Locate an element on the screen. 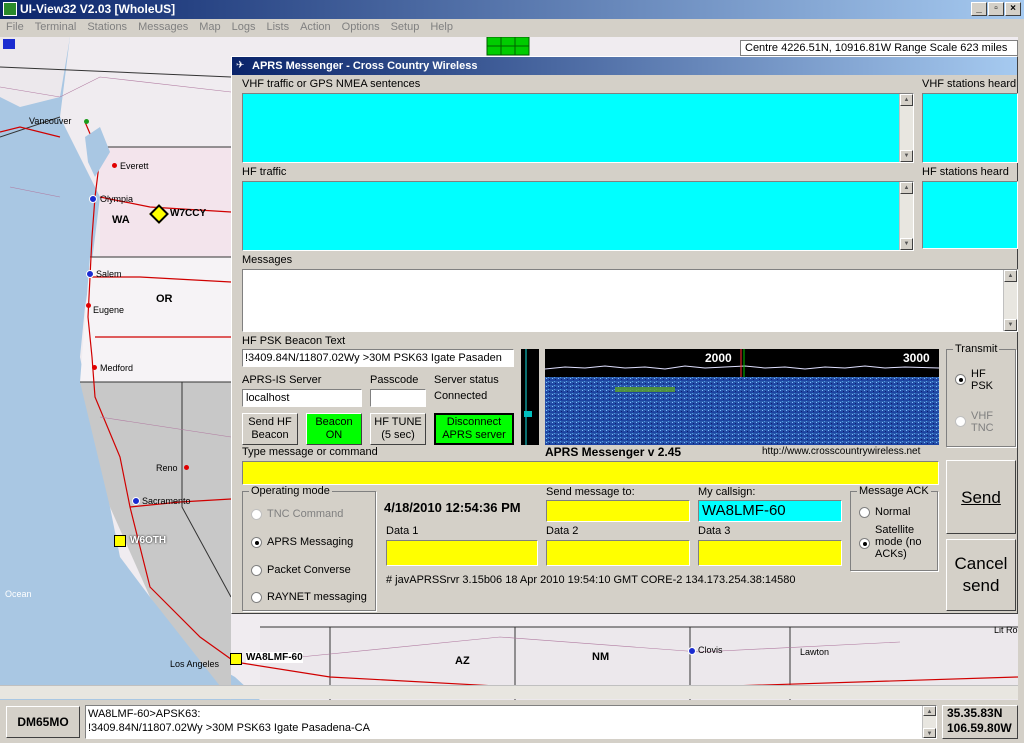 The height and width of the screenshot is (743, 1024). vhf-heard-box is located at coordinates (970, 128).